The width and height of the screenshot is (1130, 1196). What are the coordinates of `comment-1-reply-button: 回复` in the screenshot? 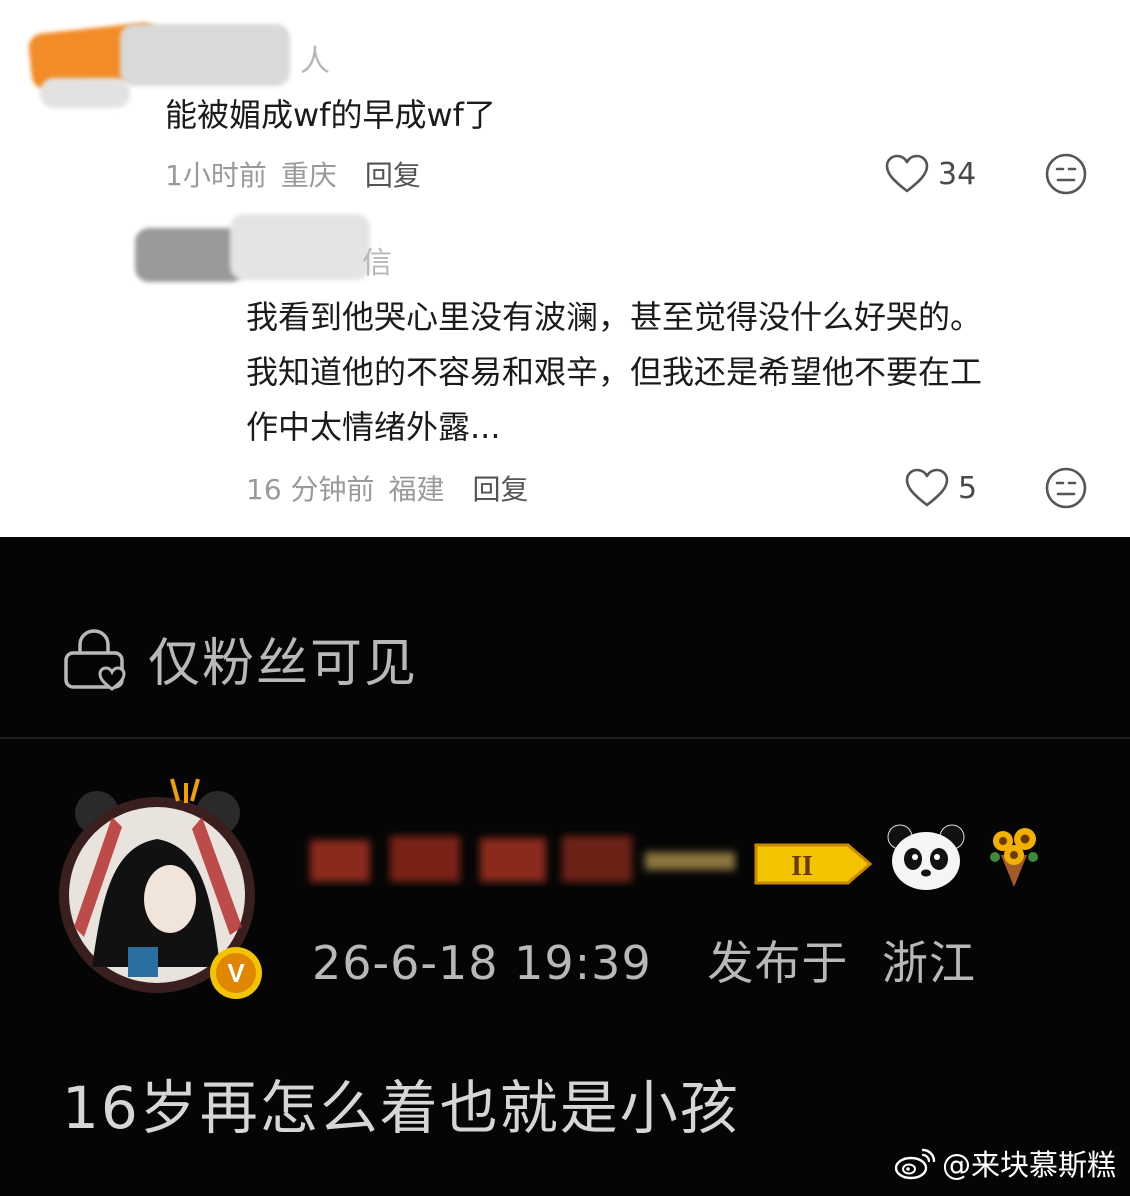 It's located at (393, 174).